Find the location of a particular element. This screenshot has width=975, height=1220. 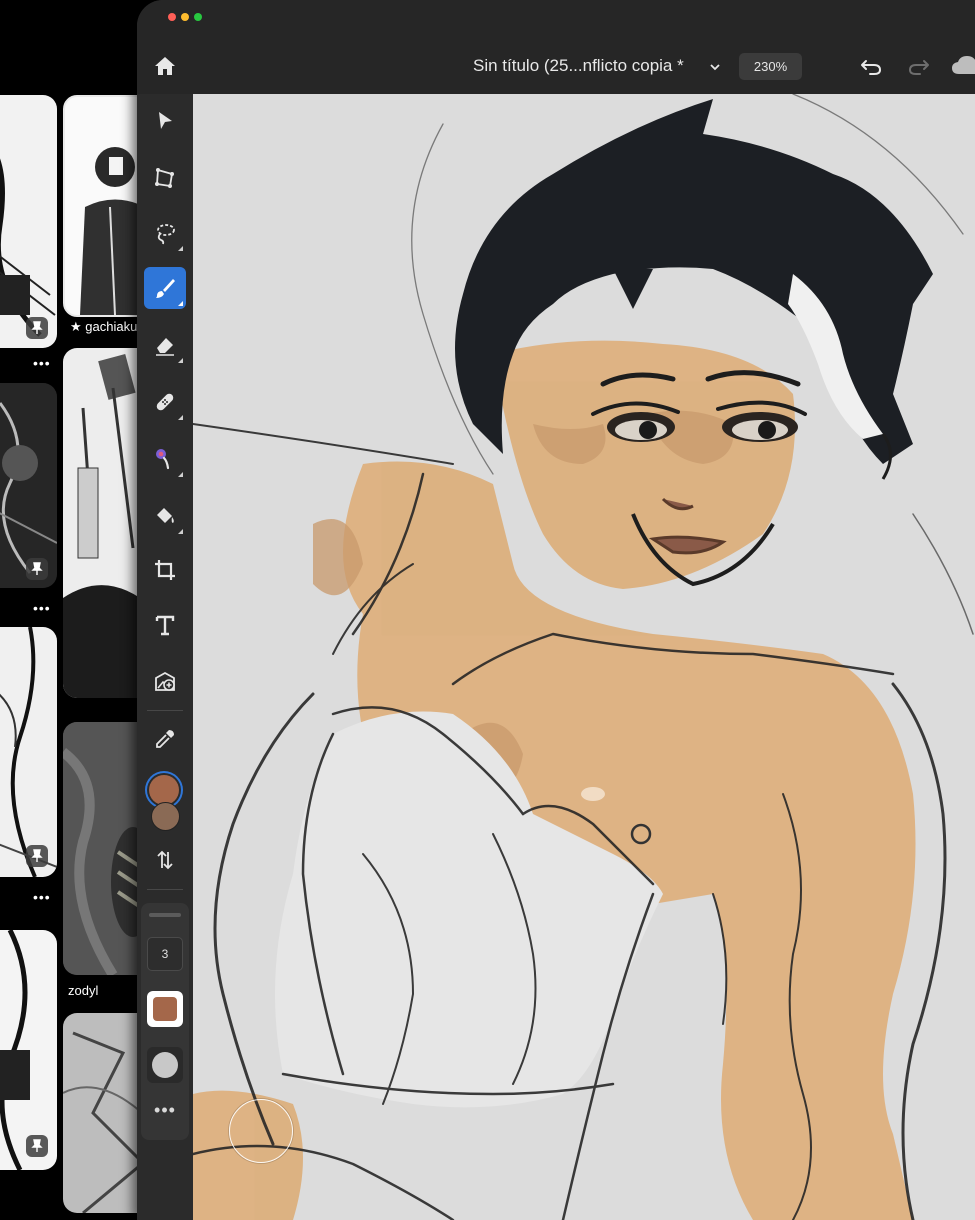

brush-size-slider is located at coordinates (165, 915).